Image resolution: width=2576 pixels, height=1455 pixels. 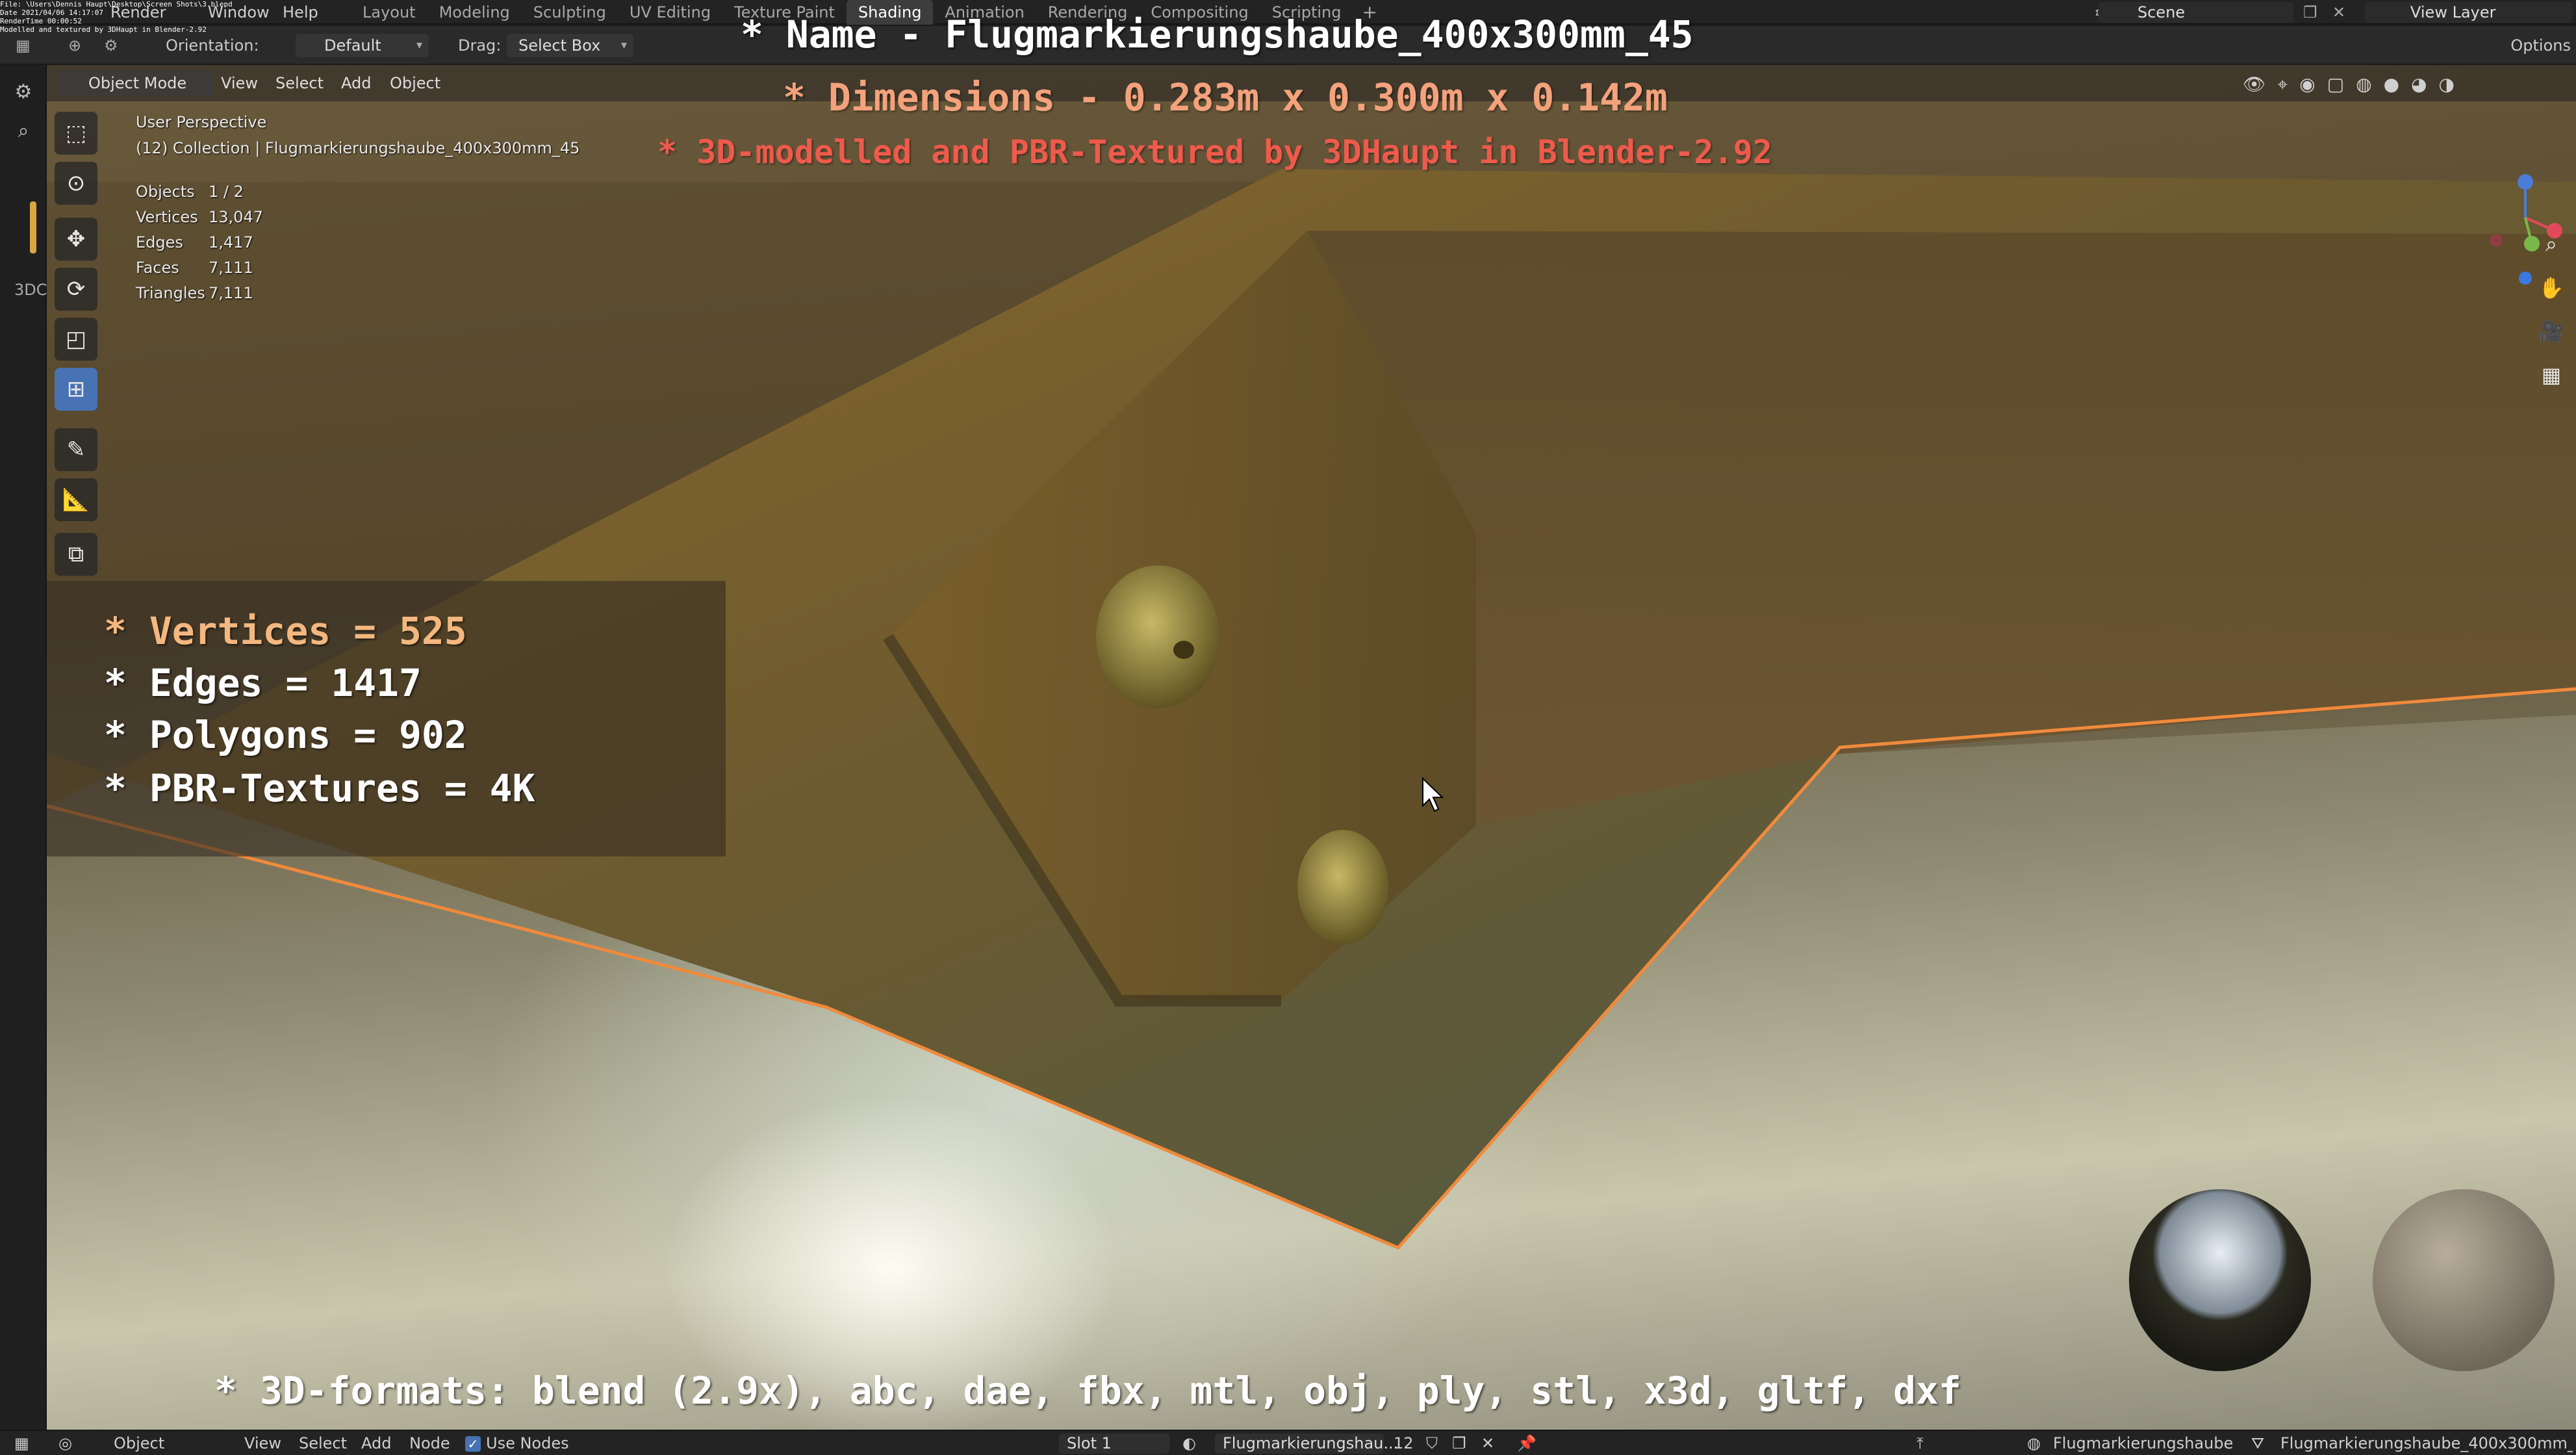 What do you see at coordinates (1114, 1444) in the screenshot?
I see `slot-dropdown: Slot 1` at bounding box center [1114, 1444].